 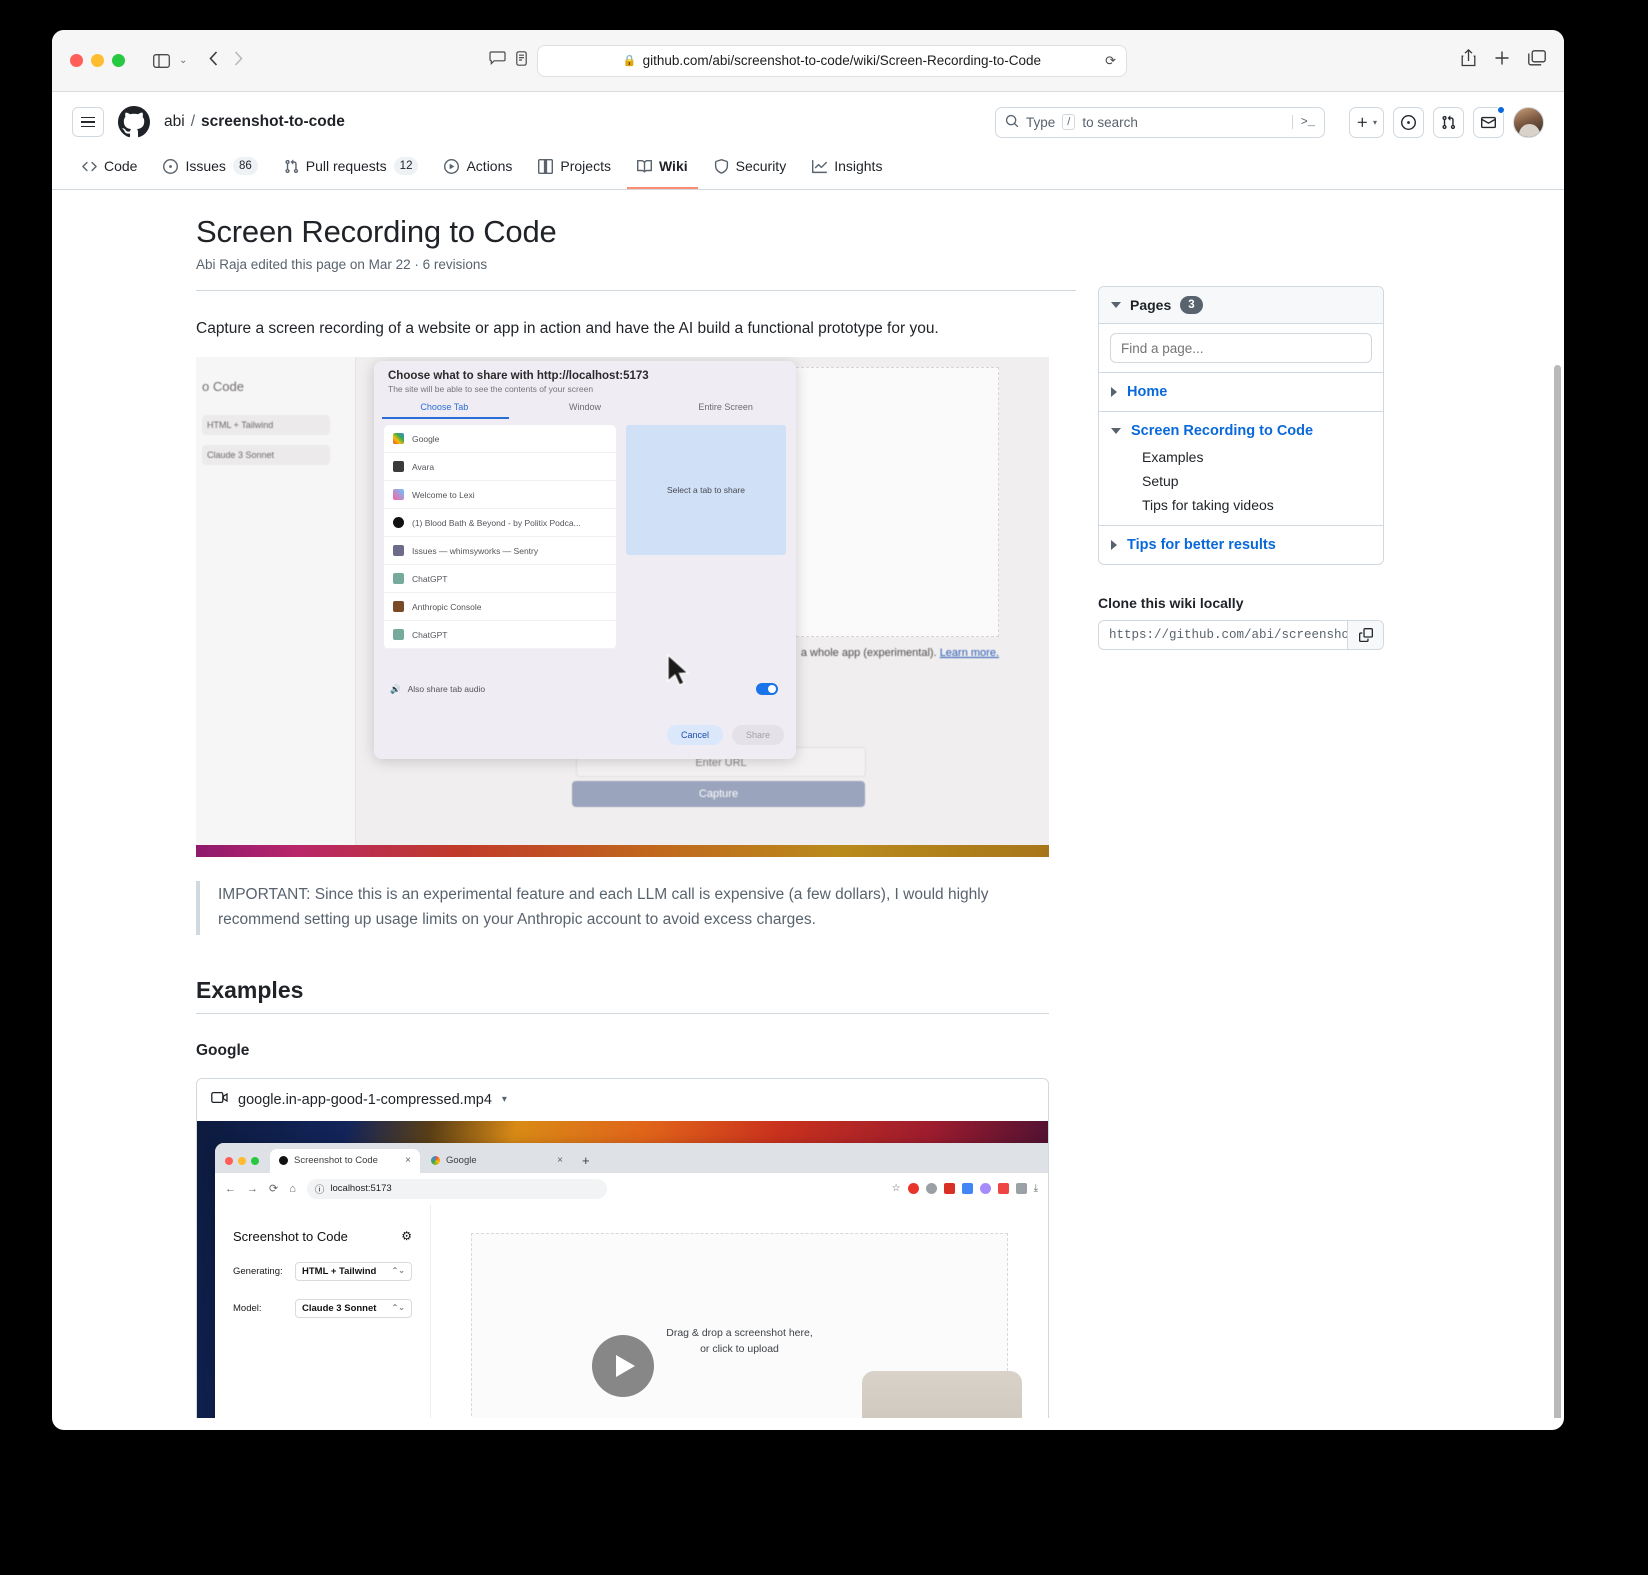 What do you see at coordinates (322, 1308) in the screenshot?
I see `mock-field-model: Model: Claude 3 Sonnet ⌃⌄` at bounding box center [322, 1308].